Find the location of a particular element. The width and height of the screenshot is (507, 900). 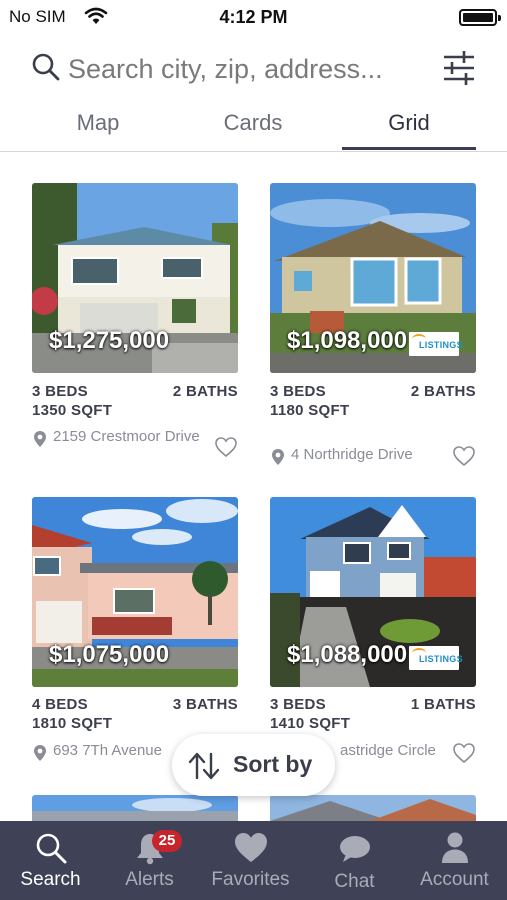

tab-grid: Grid is located at coordinates (409, 123).